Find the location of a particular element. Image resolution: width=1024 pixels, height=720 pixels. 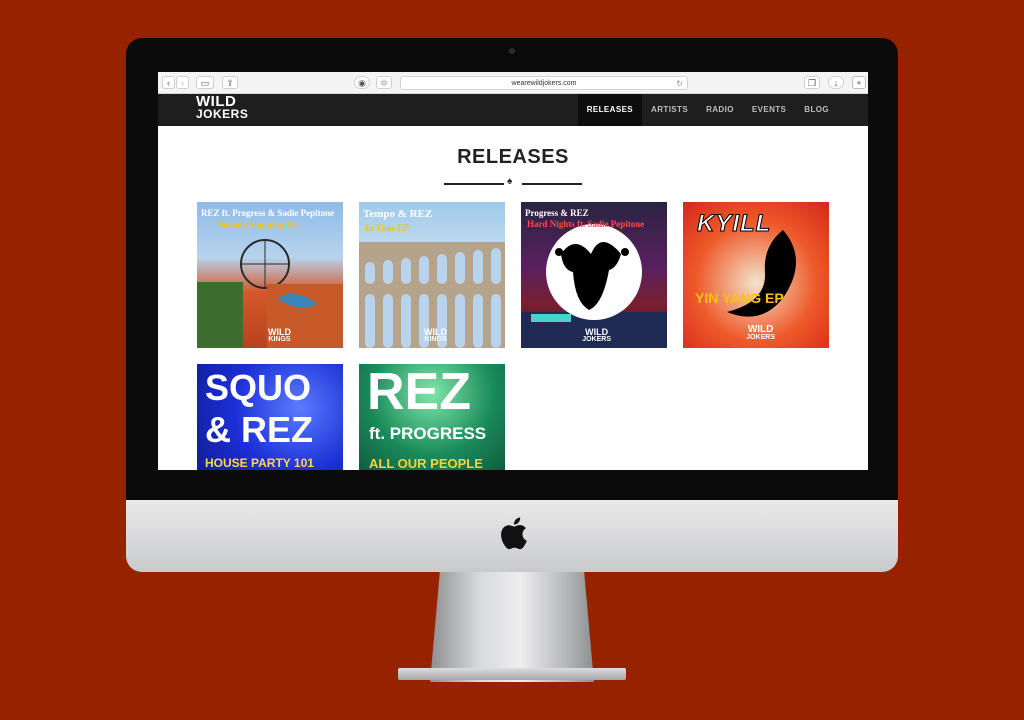

nav-item-artists: ARTISTS is located at coordinates (669, 110).